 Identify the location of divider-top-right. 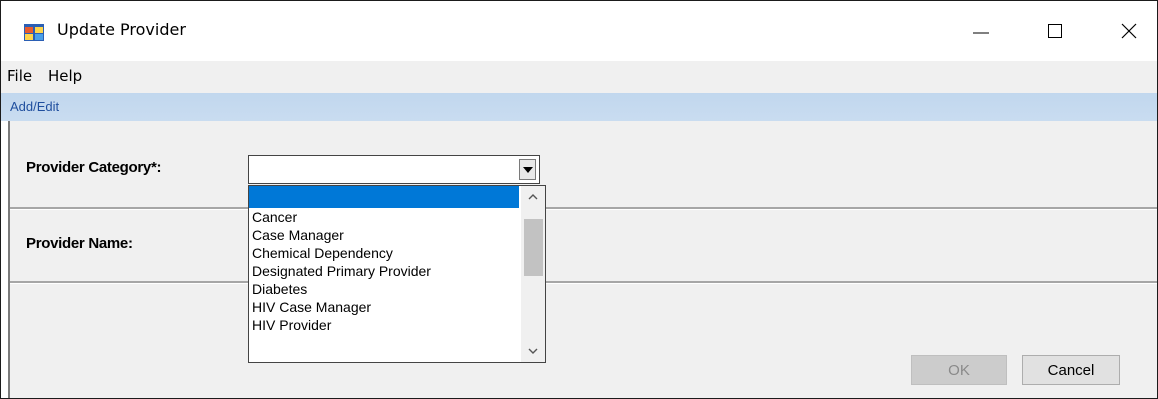
(851, 208).